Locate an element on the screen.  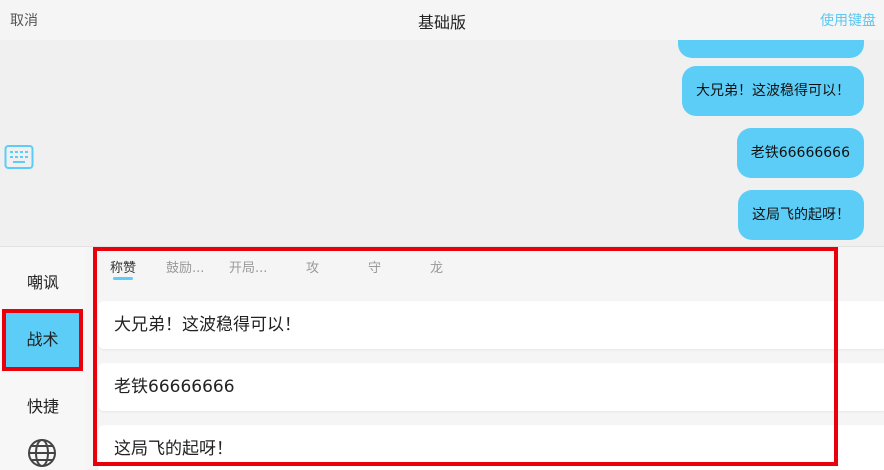
sidebar-item-taunt: 嘲讽 is located at coordinates (43, 281).